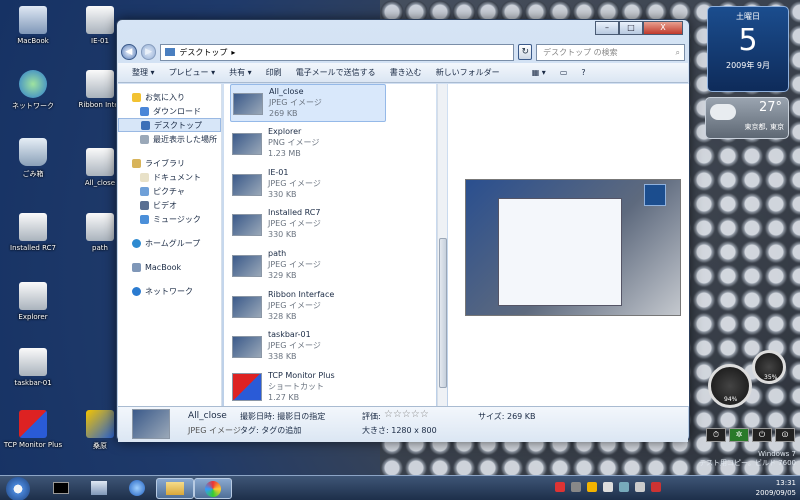 The width and height of the screenshot is (800, 500). Describe the element at coordinates (776, 488) in the screenshot. I see `taskbar-clock: 13:31 2009/09/05` at that location.